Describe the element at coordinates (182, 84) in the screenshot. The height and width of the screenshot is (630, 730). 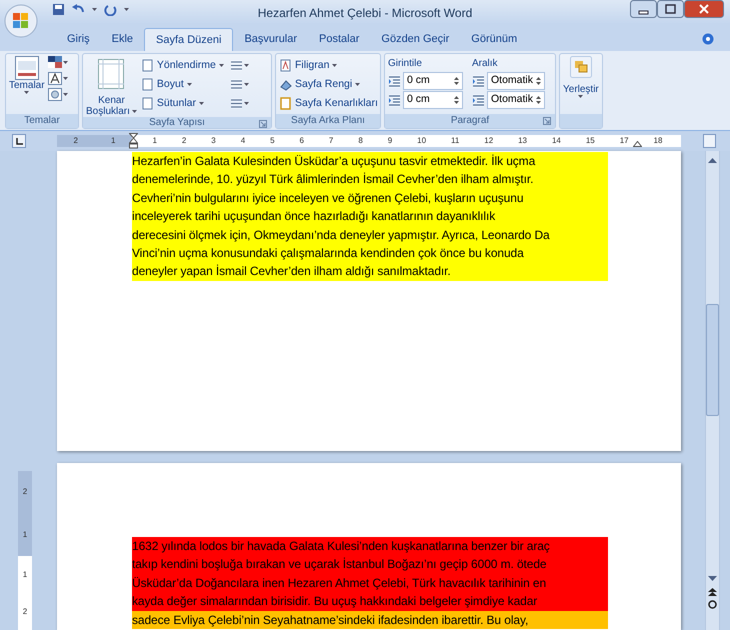
I see `ribbon-button: Boyut` at that location.